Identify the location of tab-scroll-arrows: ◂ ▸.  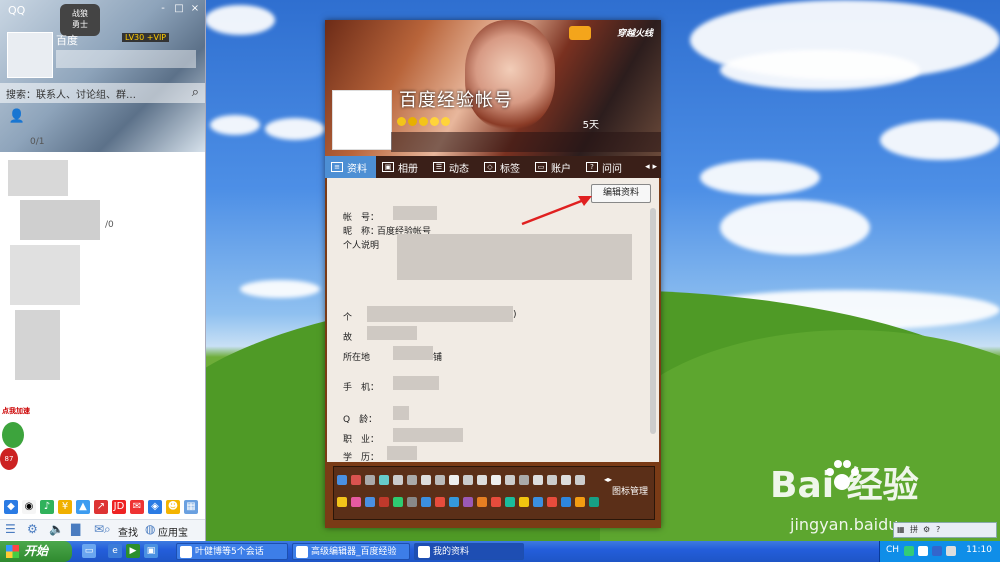
(653, 167).